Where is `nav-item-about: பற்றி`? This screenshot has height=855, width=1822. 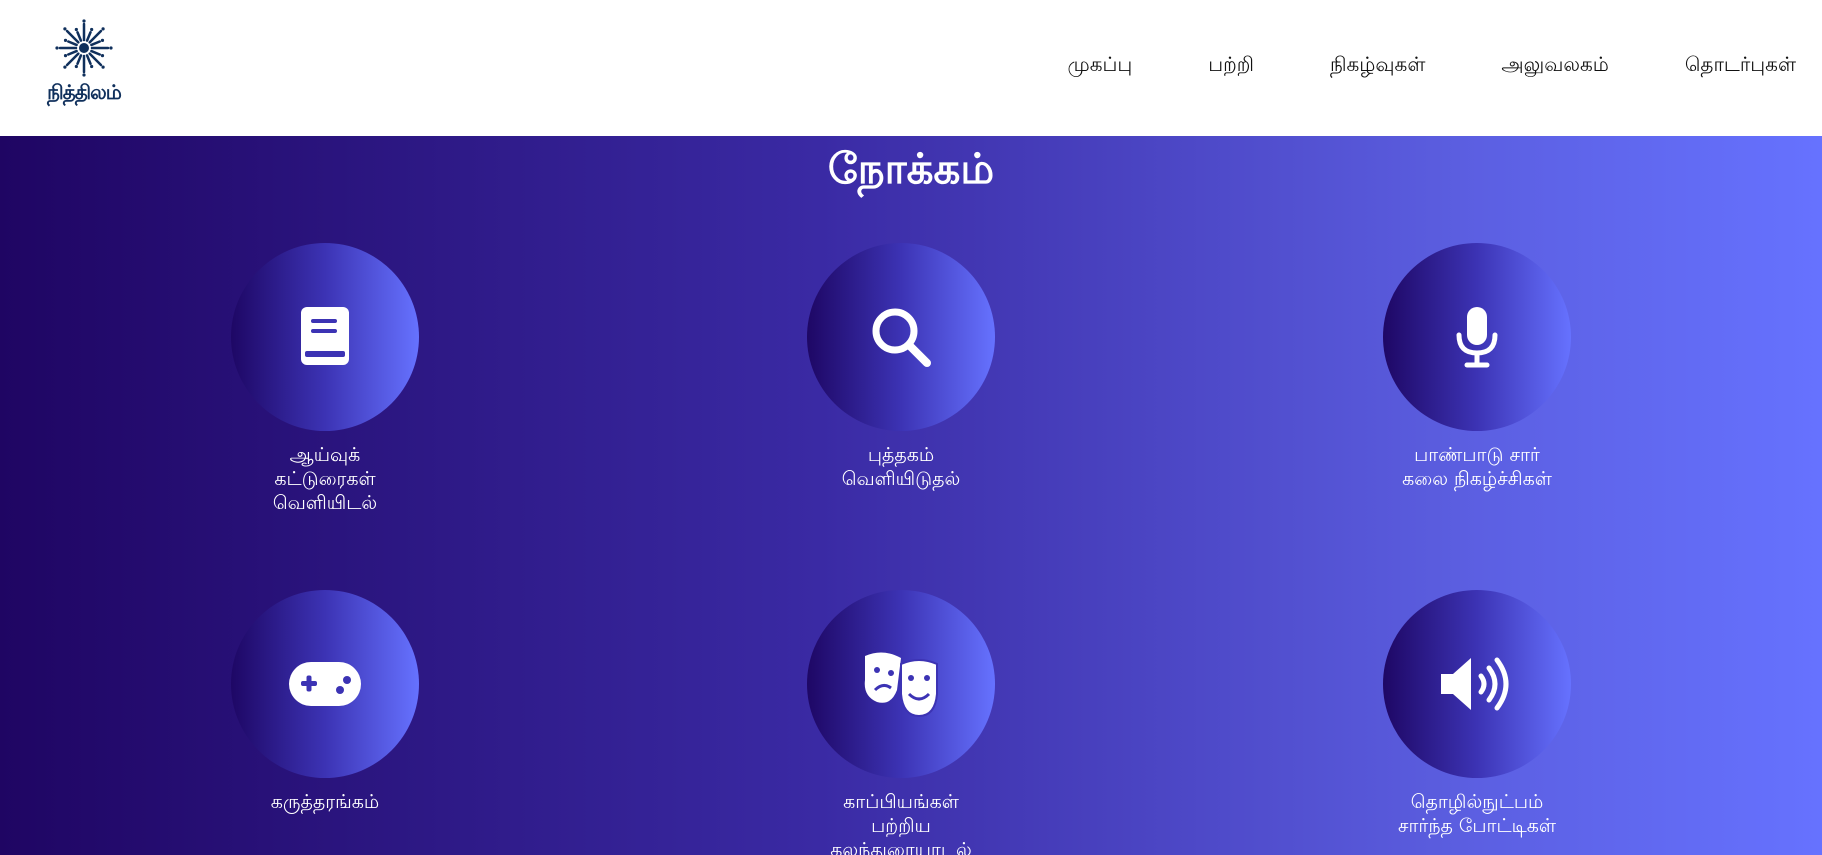 nav-item-about: பற்றி is located at coordinates (1231, 65).